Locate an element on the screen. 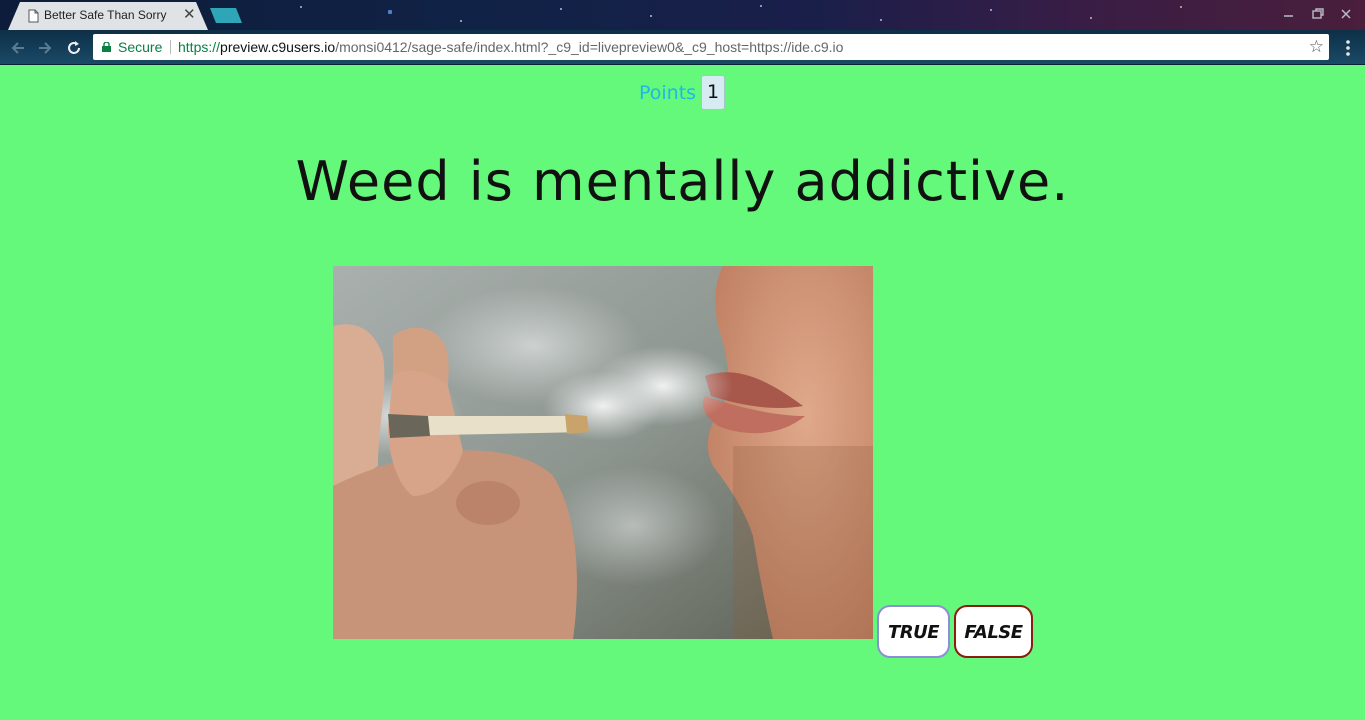 This screenshot has height=720, width=1365. browser-titlebar: Better Safe Than Sorry ✕ is located at coordinates (682, 15).